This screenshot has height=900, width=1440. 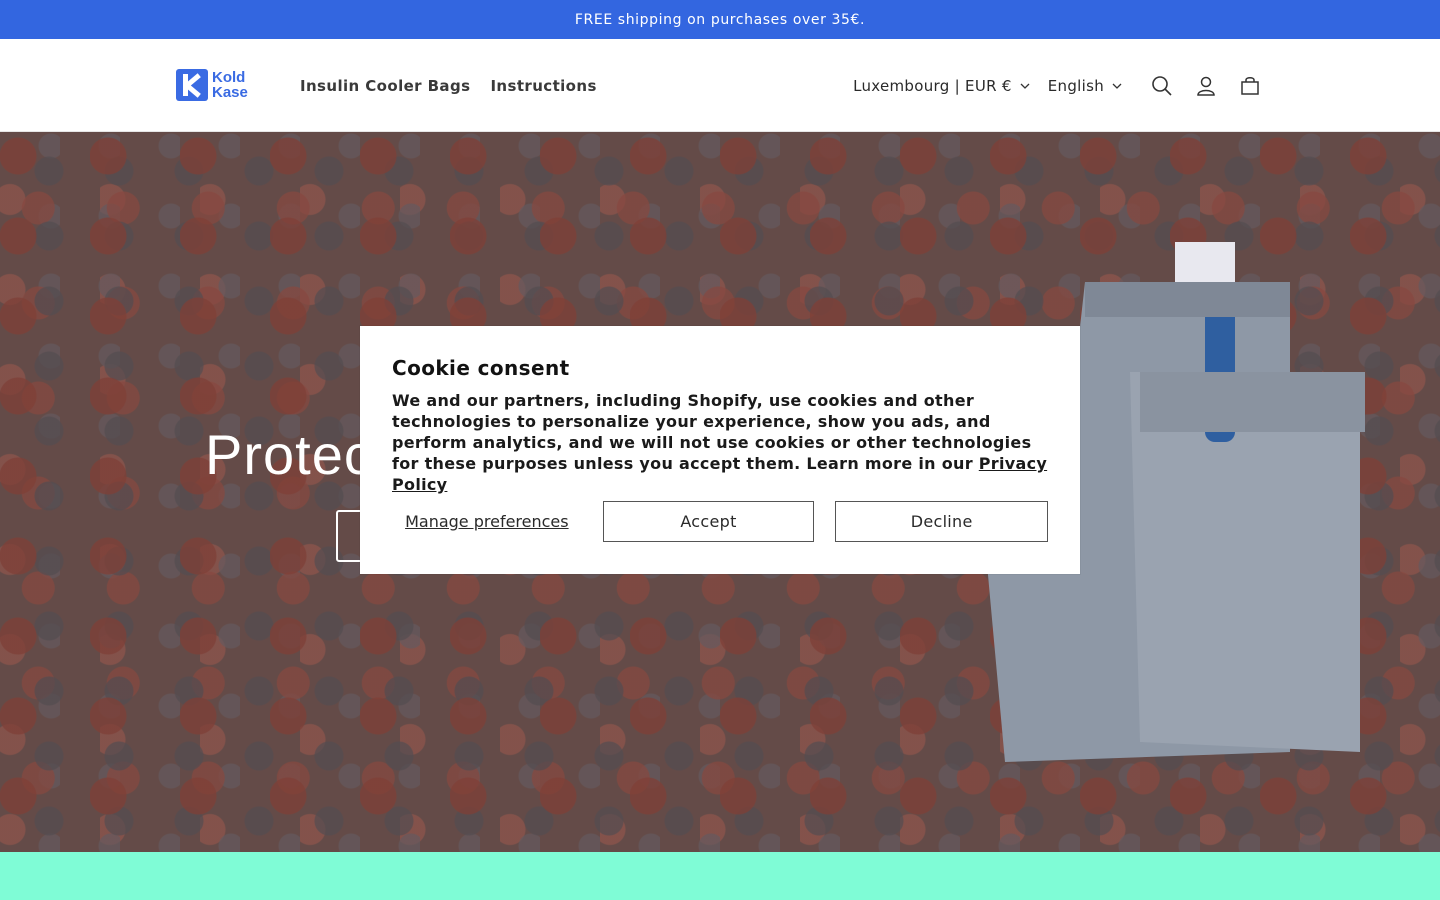 I want to click on manage-preferences-button: Manage preferences, so click(x=487, y=521).